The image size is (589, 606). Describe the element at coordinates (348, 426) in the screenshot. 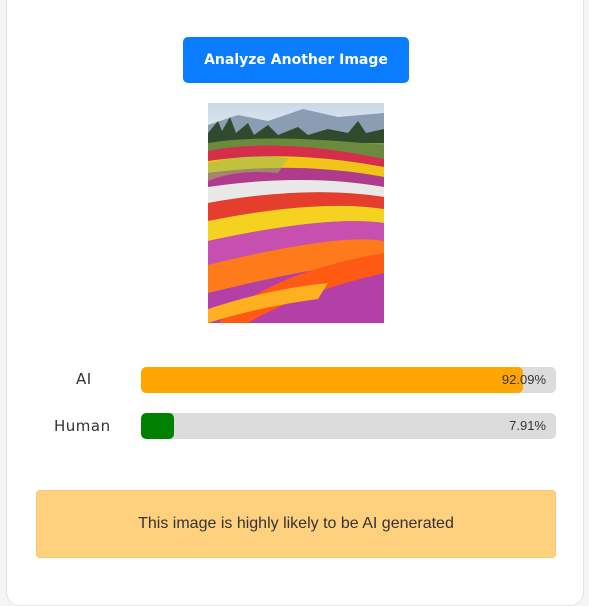

I see `human-progress-bar: 7.91%` at that location.